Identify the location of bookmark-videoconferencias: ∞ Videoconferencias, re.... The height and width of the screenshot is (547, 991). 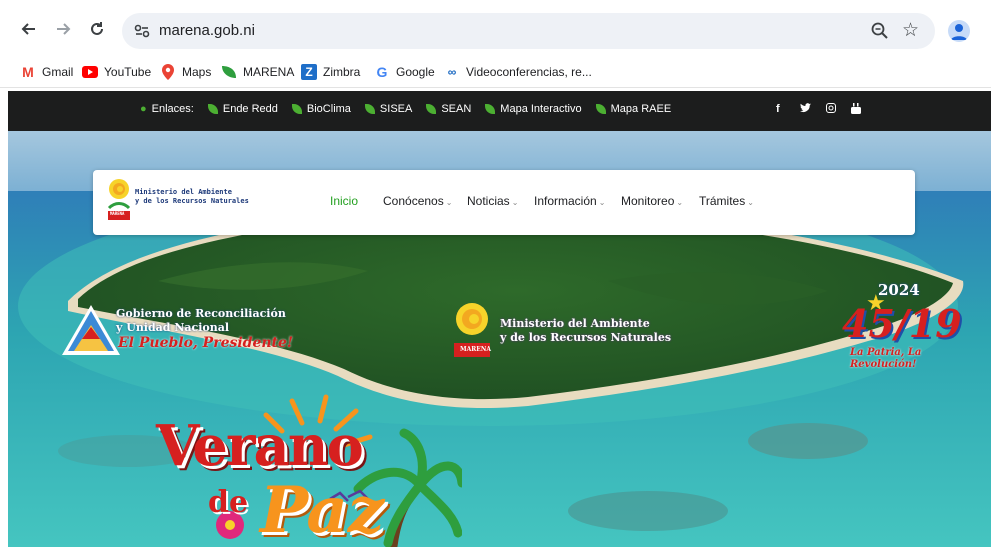
(518, 72).